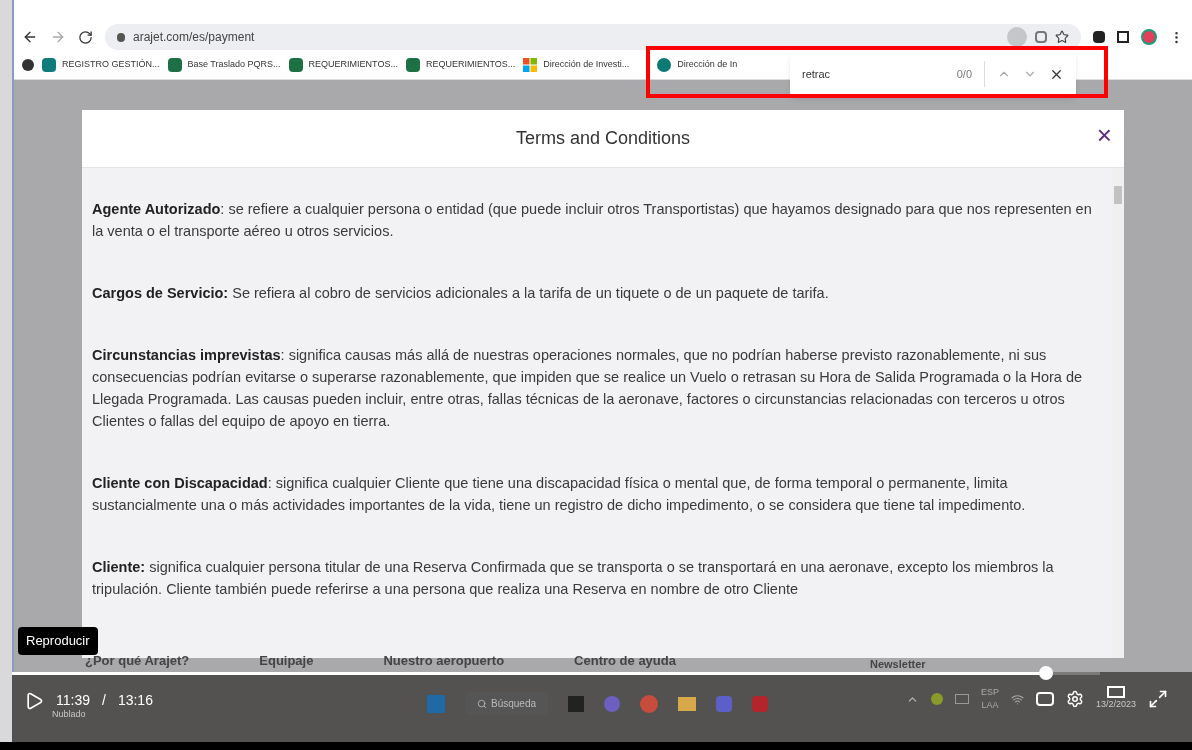 The width and height of the screenshot is (1192, 750). Describe the element at coordinates (30, 37) in the screenshot. I see `back-icon` at that location.